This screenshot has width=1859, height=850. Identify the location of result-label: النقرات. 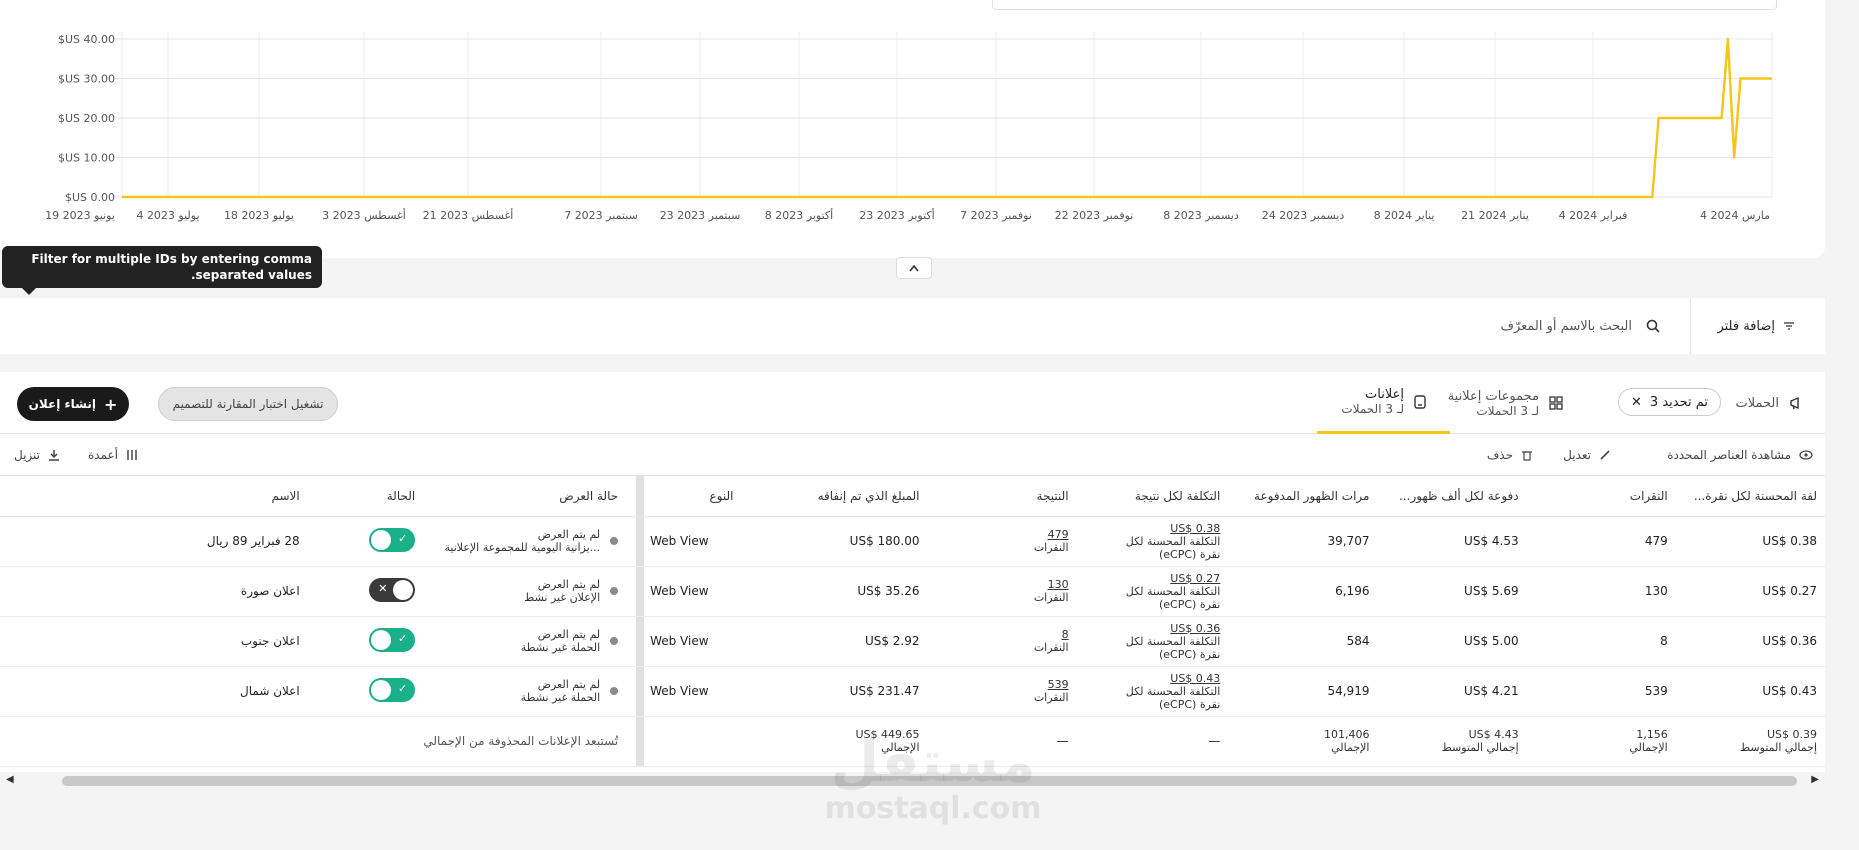
(1051, 547).